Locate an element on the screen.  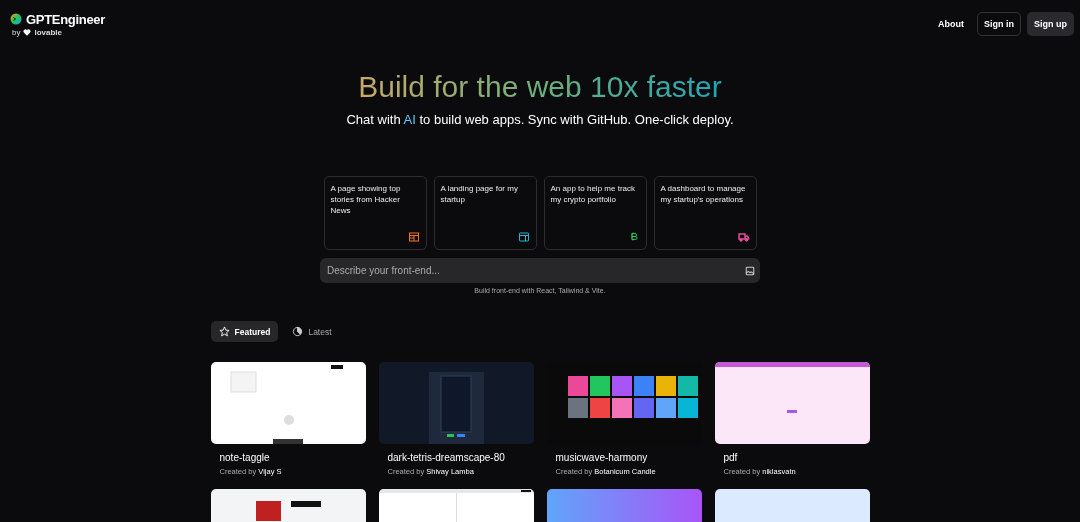
image-icon is located at coordinates (750, 271).